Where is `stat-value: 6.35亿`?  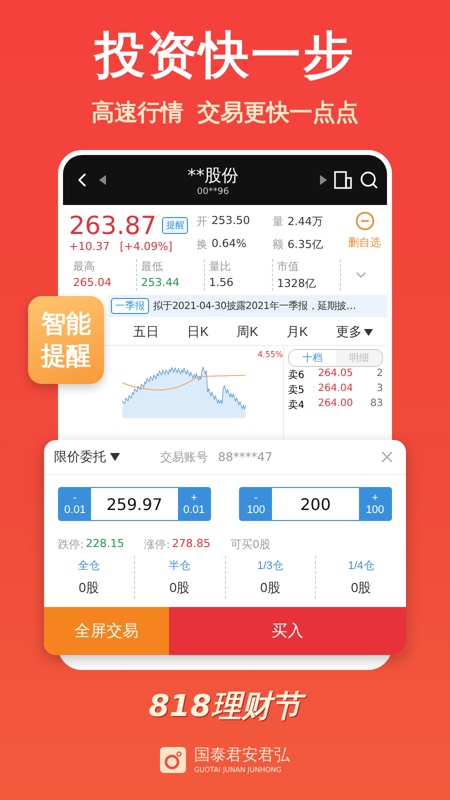 stat-value: 6.35亿 is located at coordinates (305, 244).